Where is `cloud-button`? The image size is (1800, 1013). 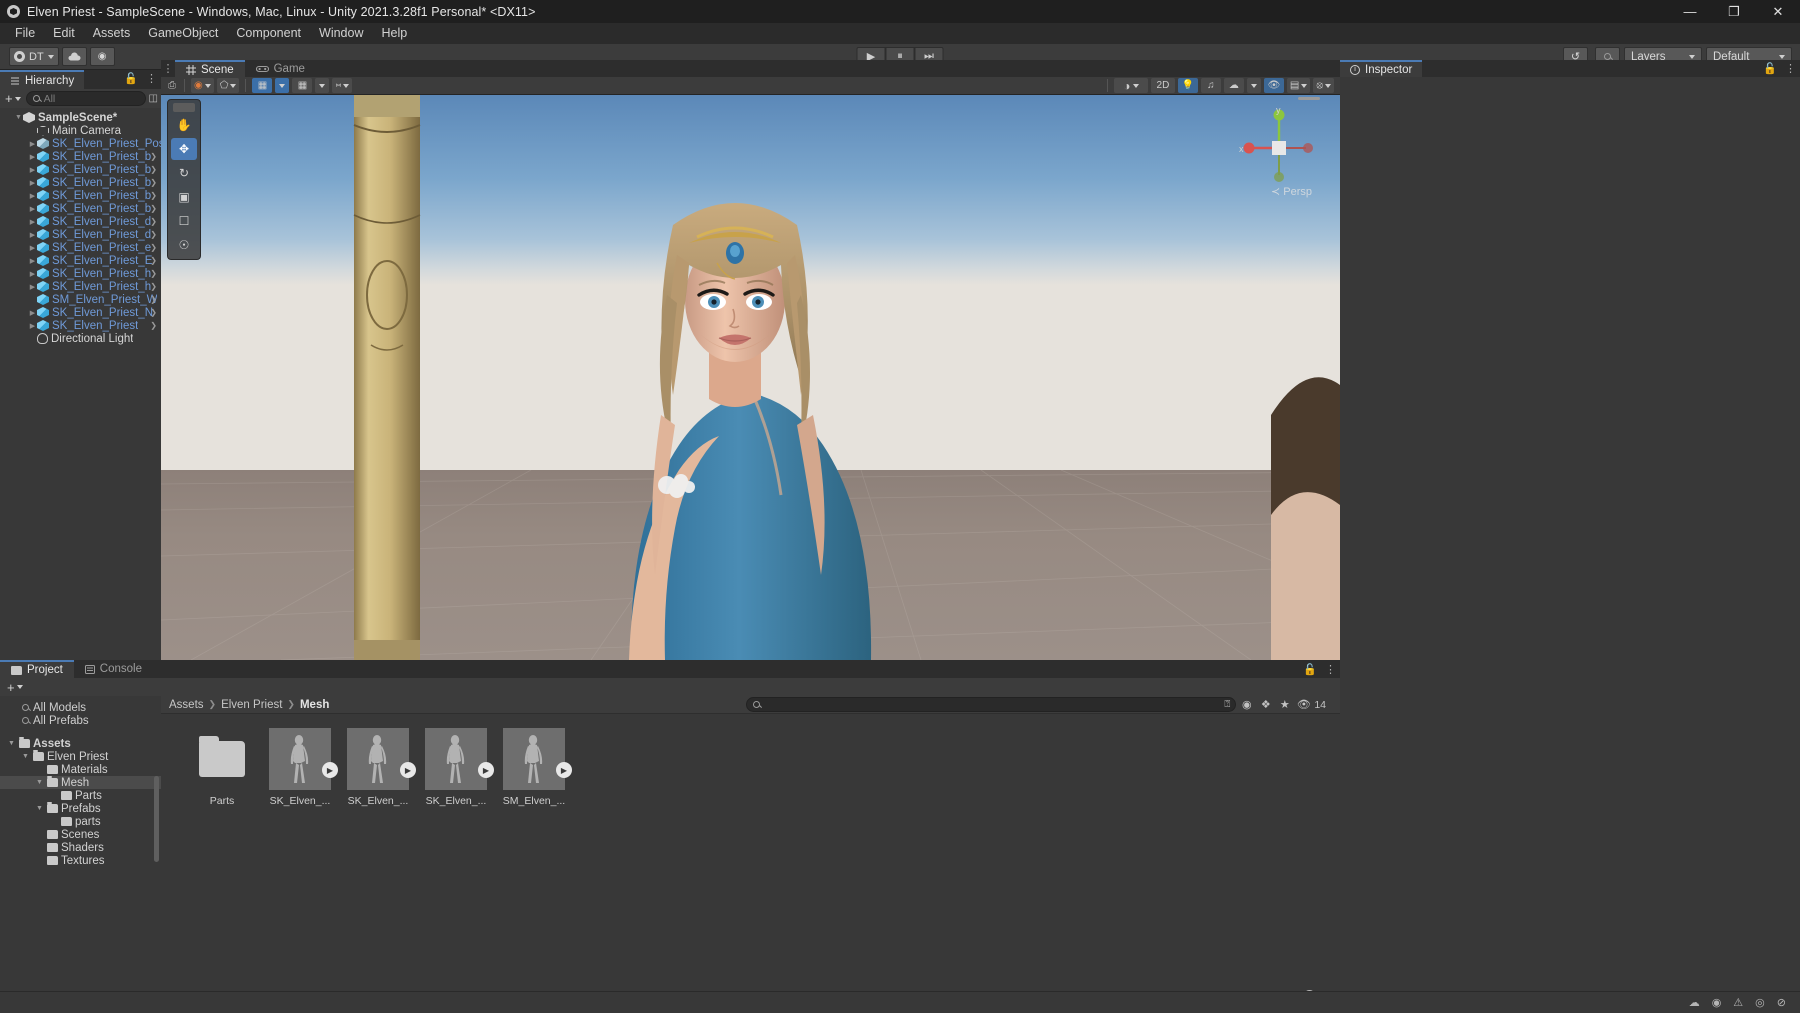 cloud-button is located at coordinates (74, 56).